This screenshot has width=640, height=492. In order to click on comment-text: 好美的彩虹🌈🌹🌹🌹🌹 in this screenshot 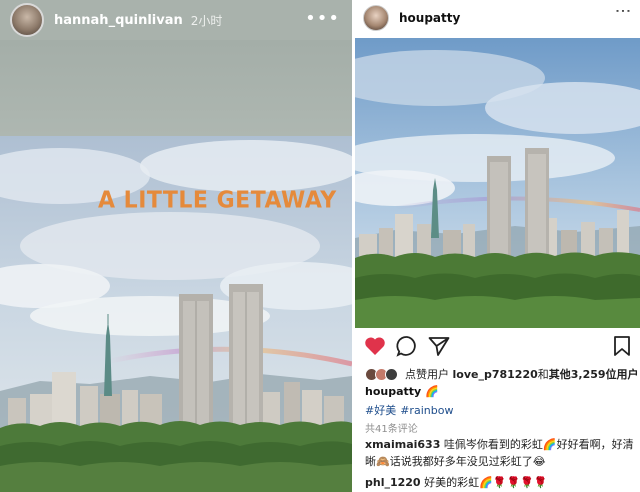, I will do `click(484, 482)`.